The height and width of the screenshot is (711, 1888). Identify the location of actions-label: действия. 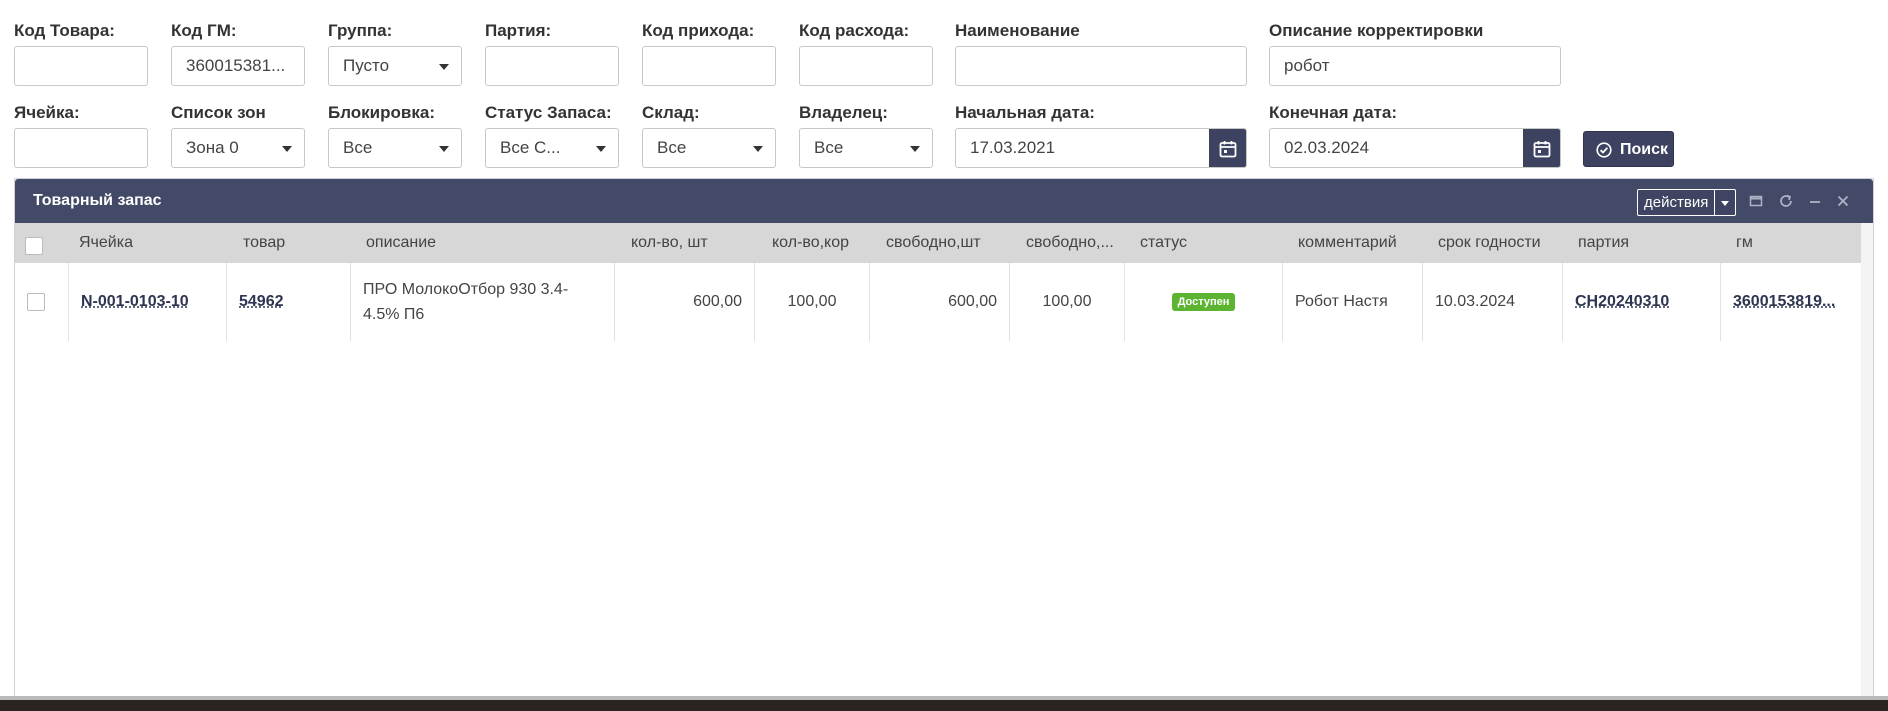
(1677, 202).